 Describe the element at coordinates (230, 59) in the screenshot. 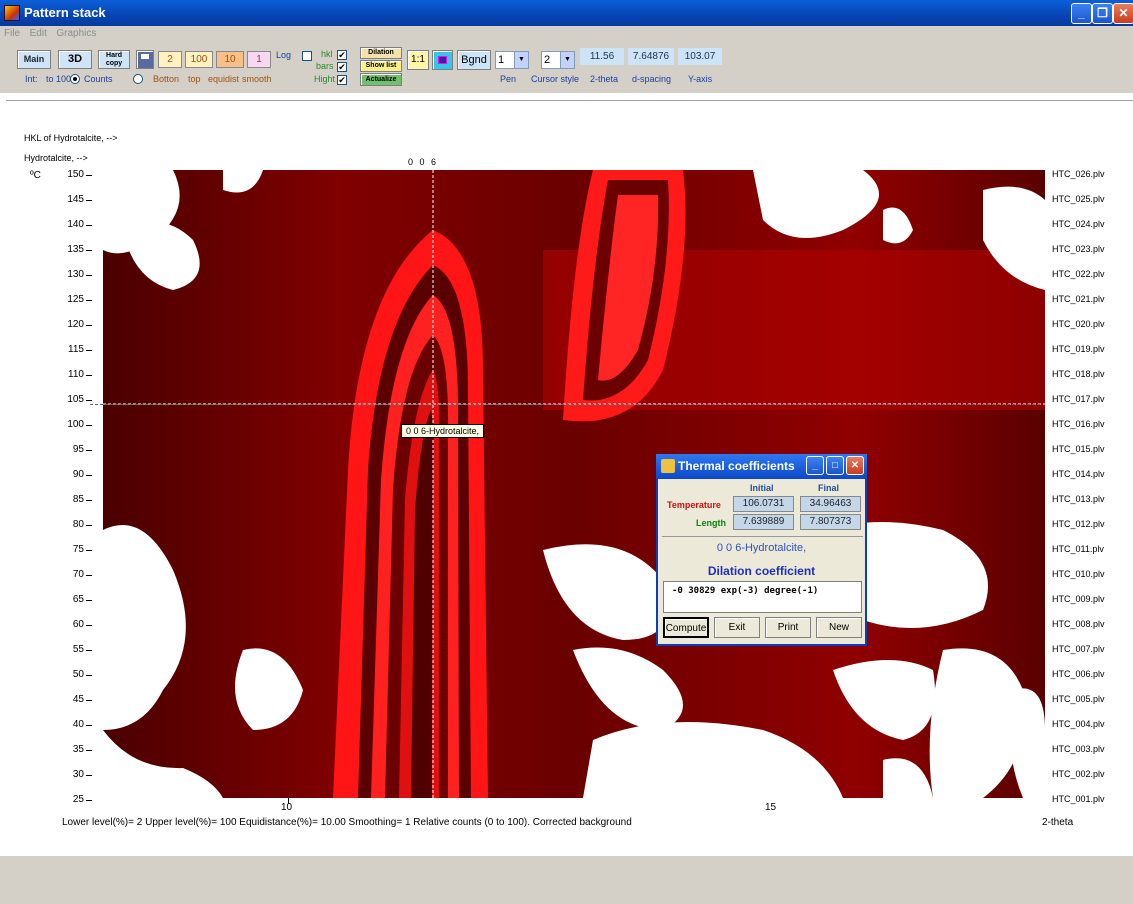

I see `equidistance-field: 10` at that location.